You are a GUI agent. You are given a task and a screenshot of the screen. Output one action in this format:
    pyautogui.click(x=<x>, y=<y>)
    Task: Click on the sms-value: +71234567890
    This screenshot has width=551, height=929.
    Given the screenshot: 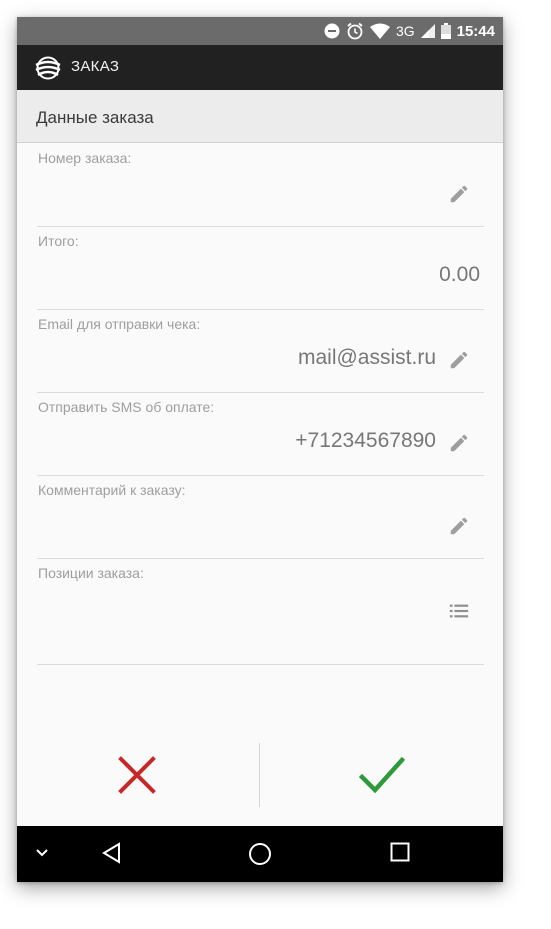 What is the action you would take?
    pyautogui.click(x=365, y=440)
    